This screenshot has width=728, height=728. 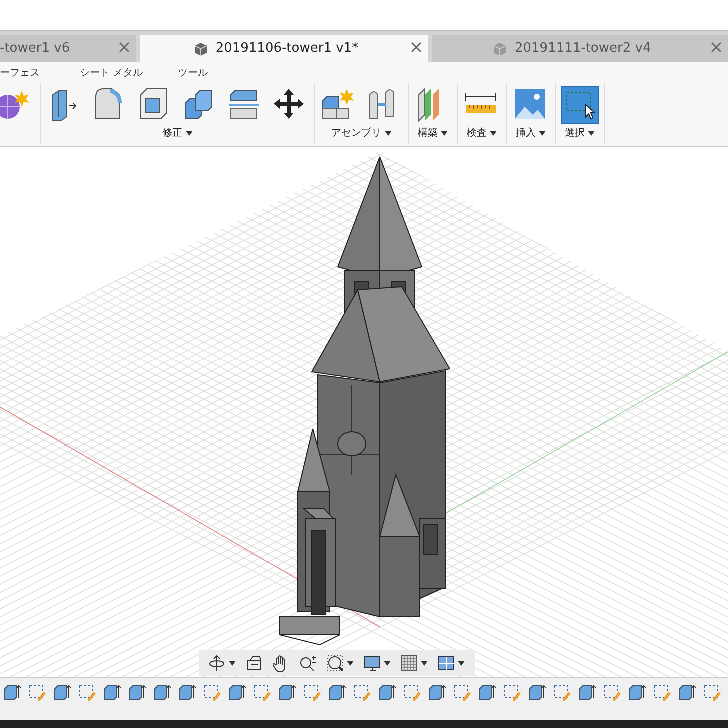 What do you see at coordinates (289, 104) in the screenshot?
I see `move-arrows-icon` at bounding box center [289, 104].